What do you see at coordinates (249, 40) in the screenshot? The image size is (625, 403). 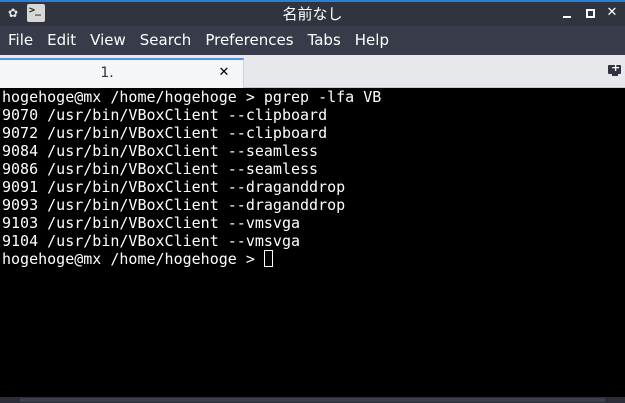 I see `menu-preferences: Preferences` at bounding box center [249, 40].